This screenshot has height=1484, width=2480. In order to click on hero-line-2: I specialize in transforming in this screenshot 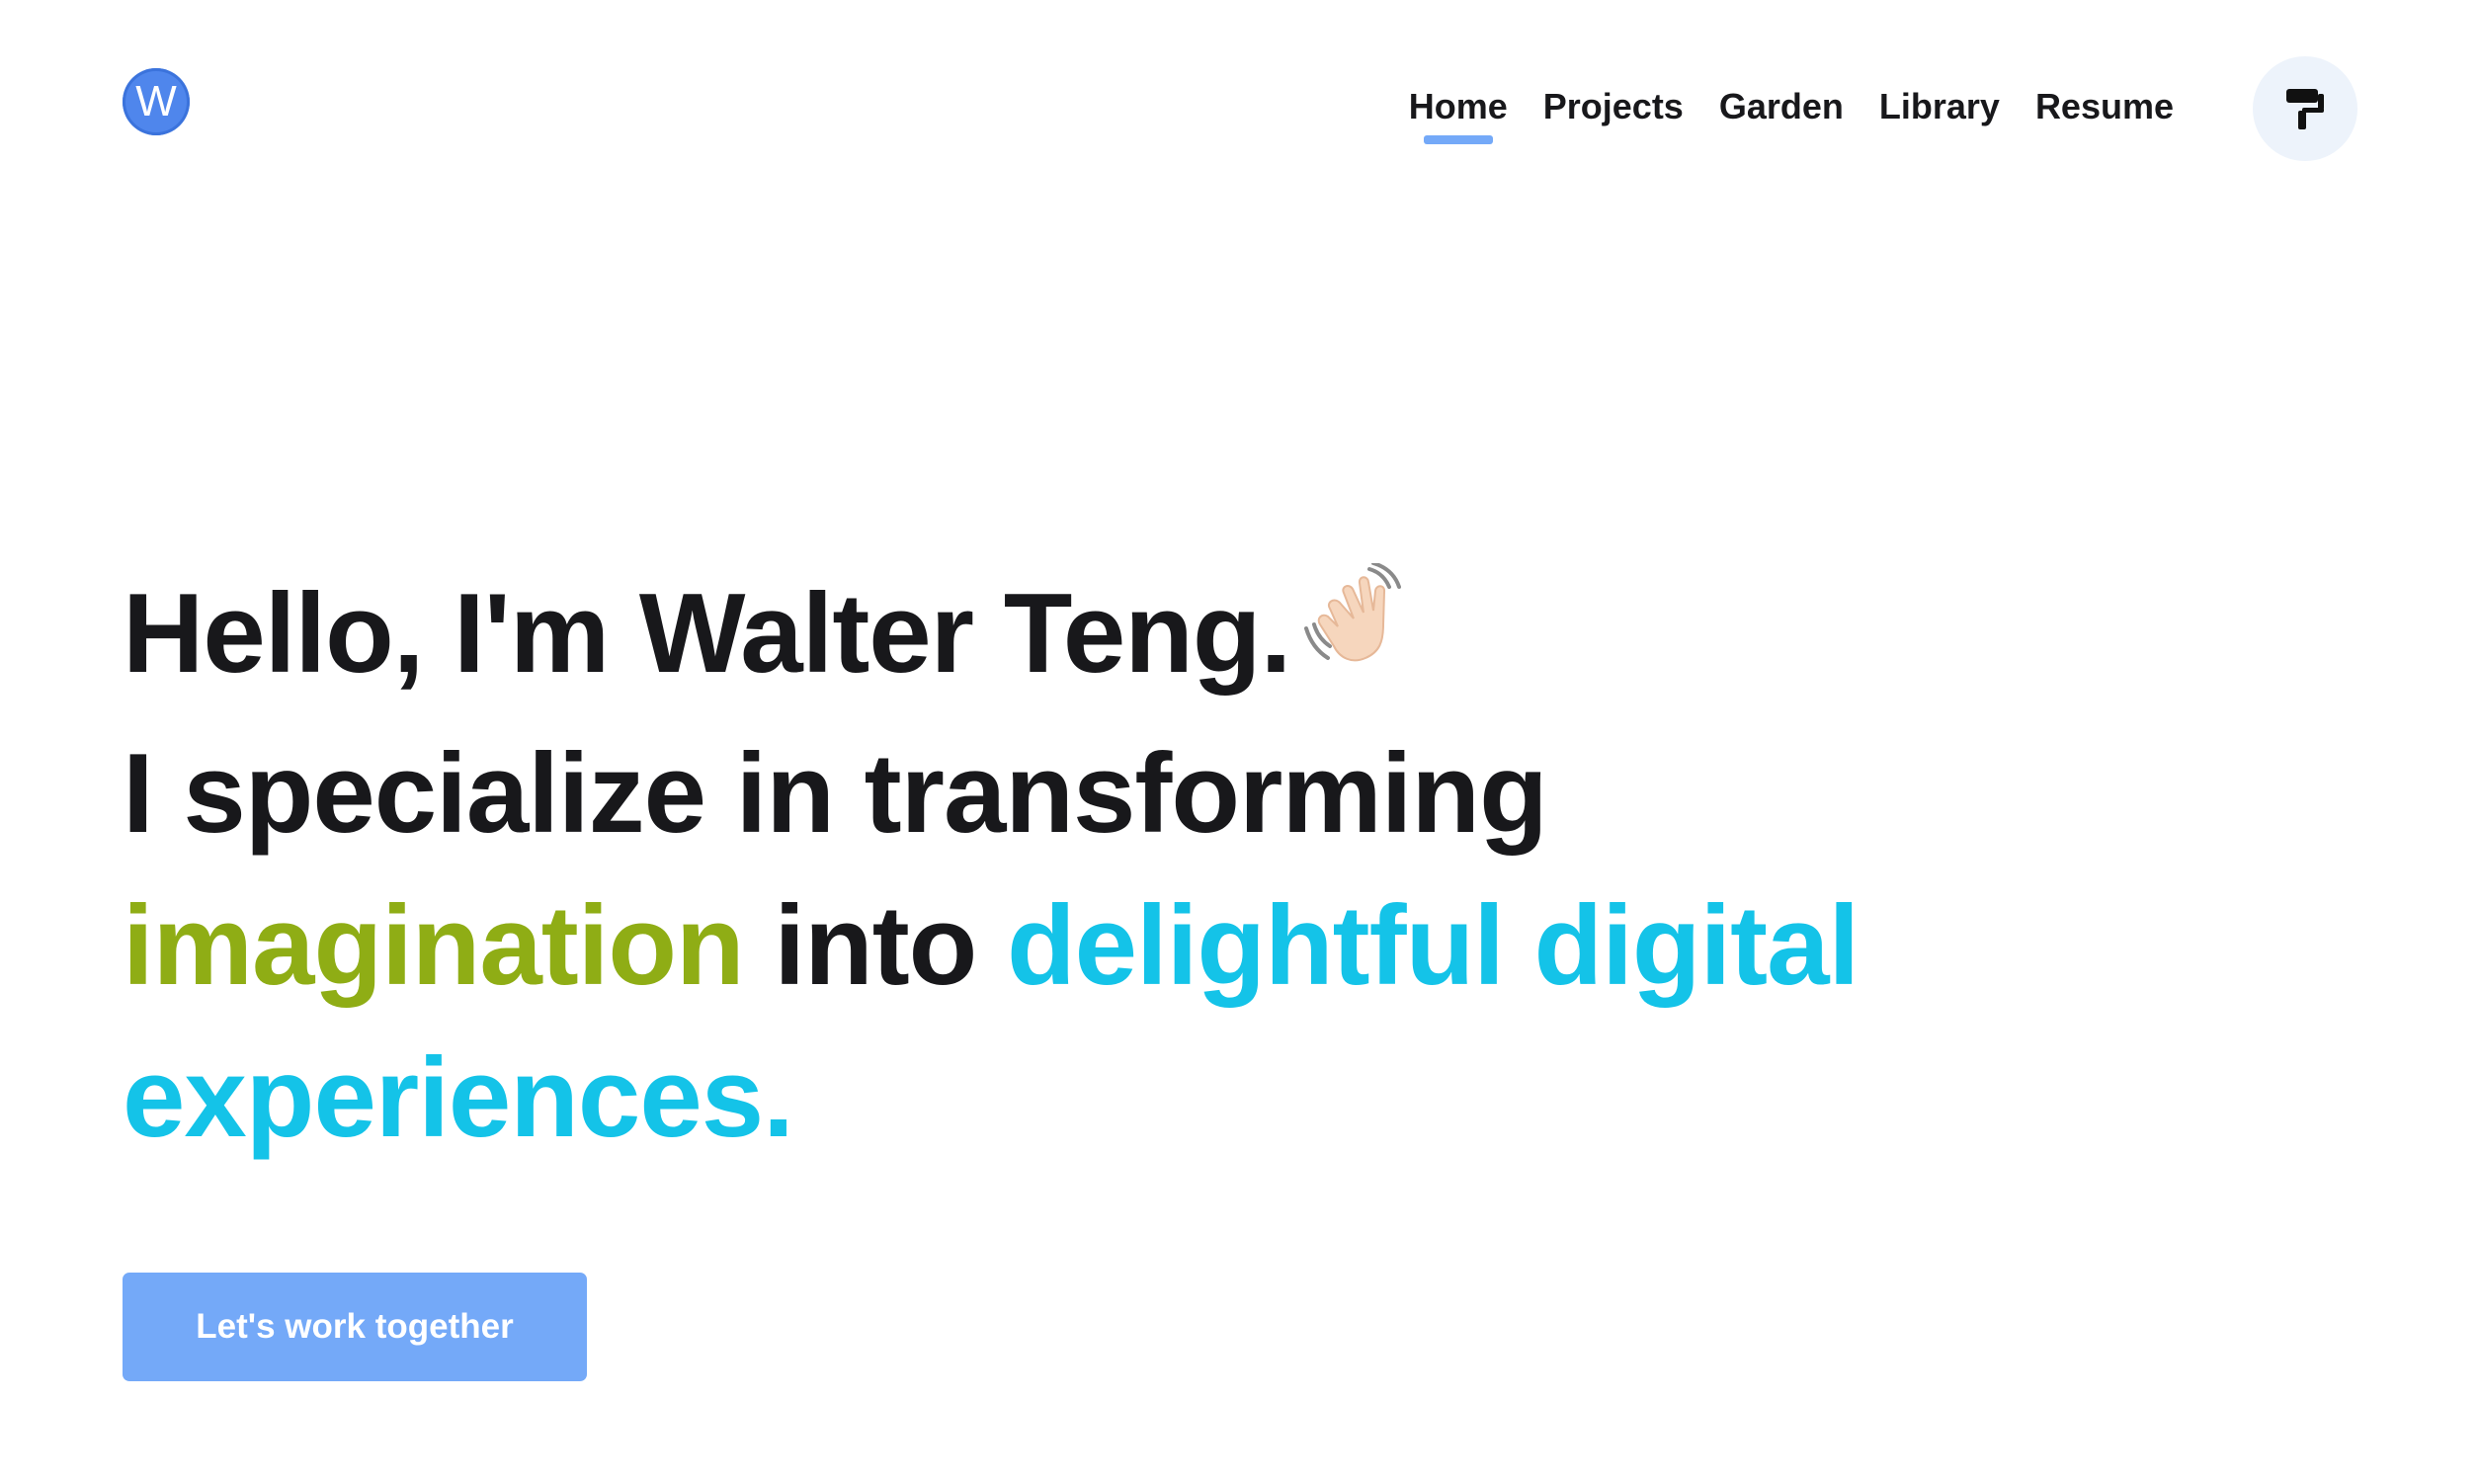, I will do `click(836, 793)`.